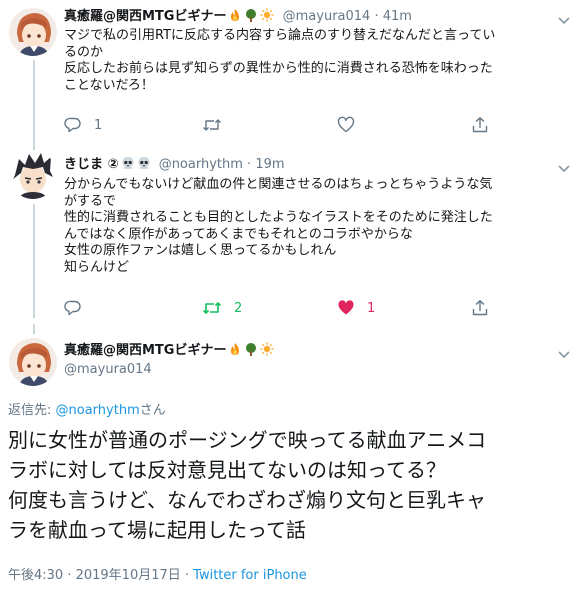 The width and height of the screenshot is (583, 591). Describe the element at coordinates (278, 217) in the screenshot. I see `tweet-line: 性的に消費されることも目的としたようなイラストをそのために発注した` at that location.